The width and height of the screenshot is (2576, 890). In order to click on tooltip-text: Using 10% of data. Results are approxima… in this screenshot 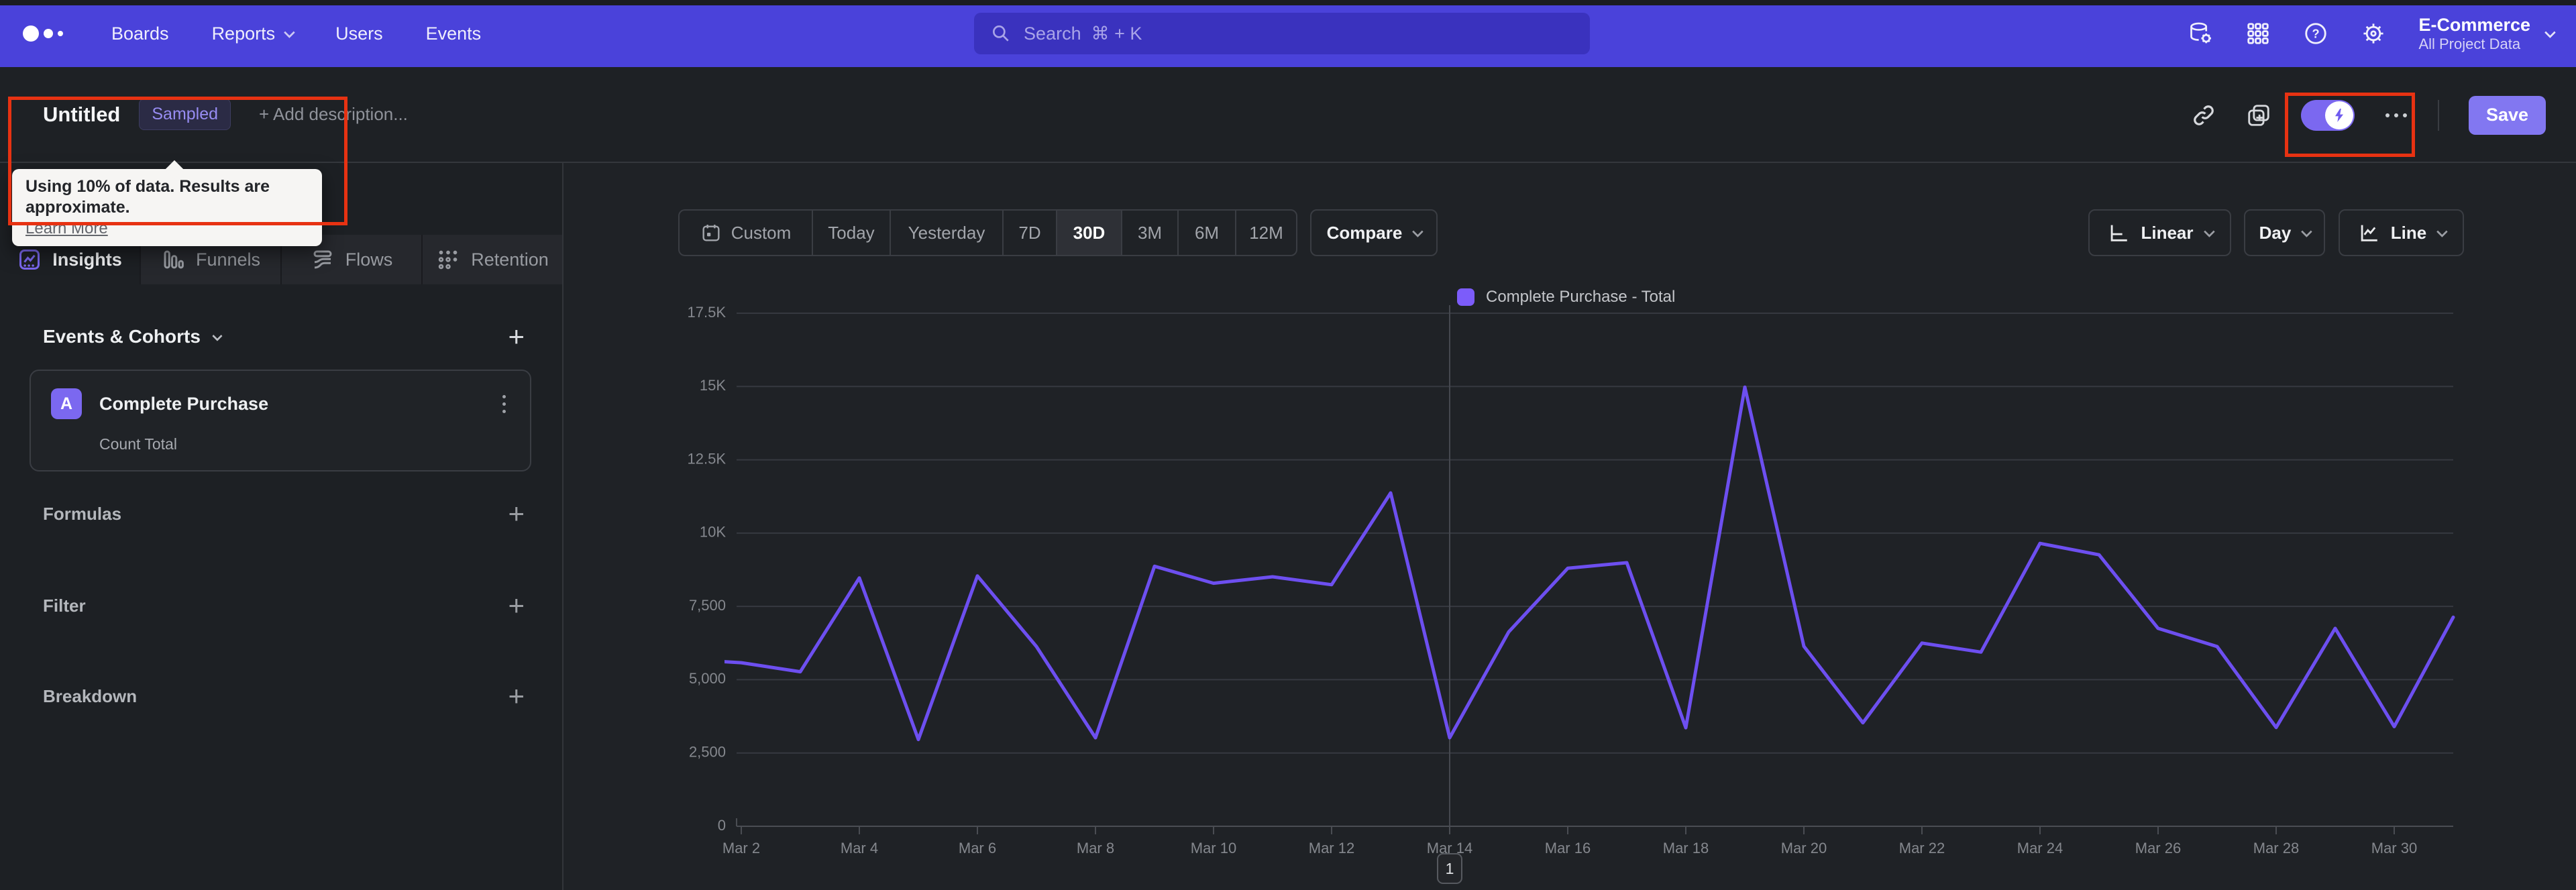, I will do `click(147, 197)`.